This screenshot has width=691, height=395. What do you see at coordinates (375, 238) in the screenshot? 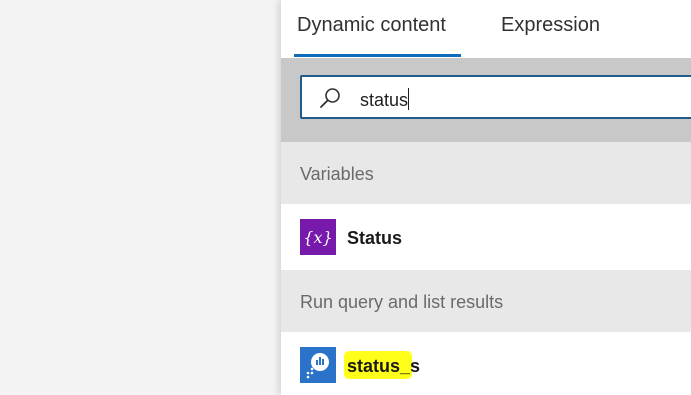
I see `item-label: Status` at bounding box center [375, 238].